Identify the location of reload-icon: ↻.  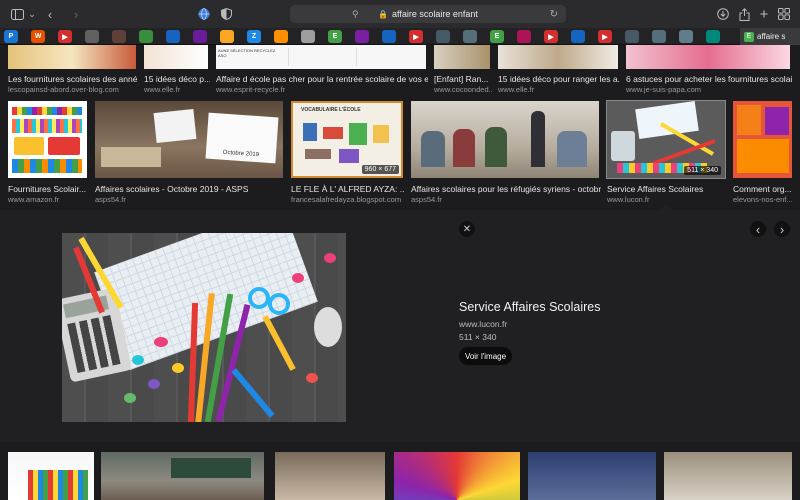
(554, 14).